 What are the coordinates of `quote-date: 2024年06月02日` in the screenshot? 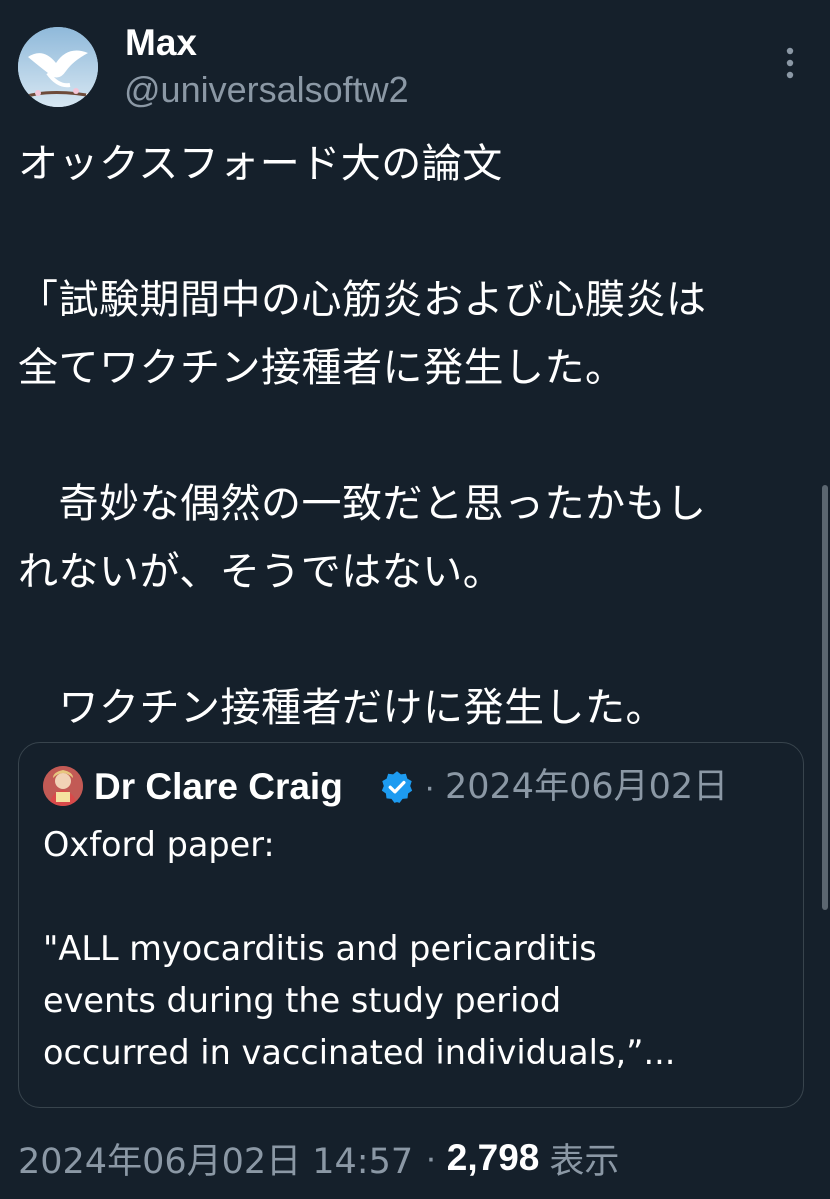 It's located at (587, 787).